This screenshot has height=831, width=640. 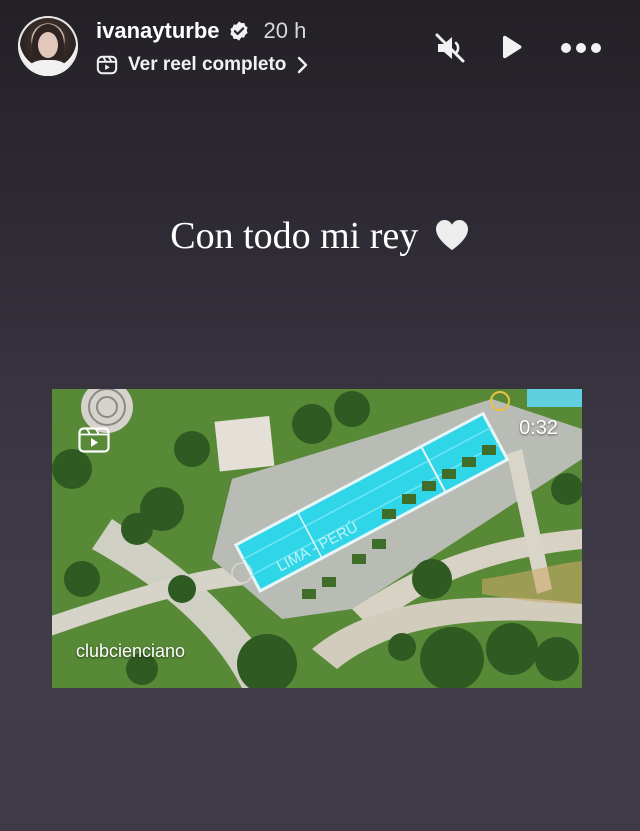 I want to click on story-header: ivanayturbe 20 h Ver reel completo, so click(x=320, y=50).